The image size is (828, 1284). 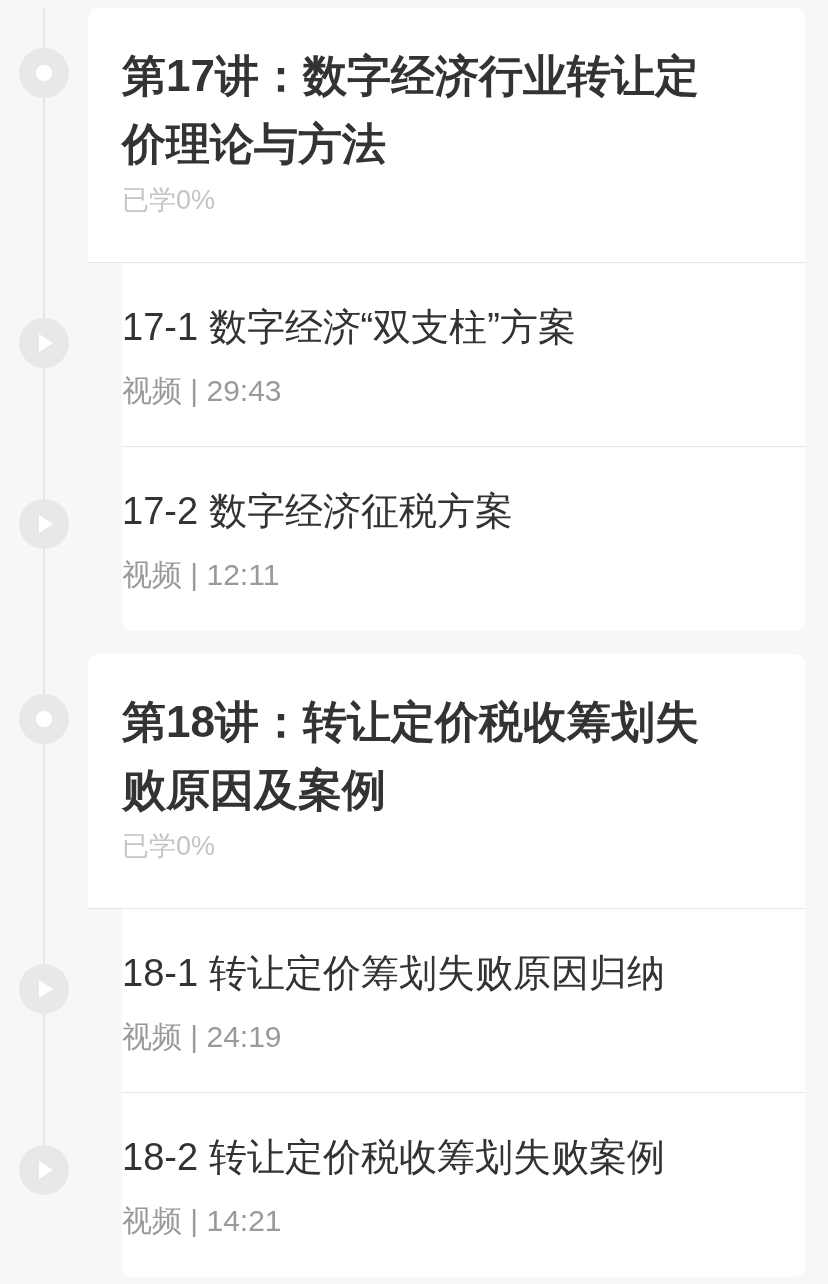 I want to click on lesson-meta: 视频 | 12:11, so click(x=201, y=575).